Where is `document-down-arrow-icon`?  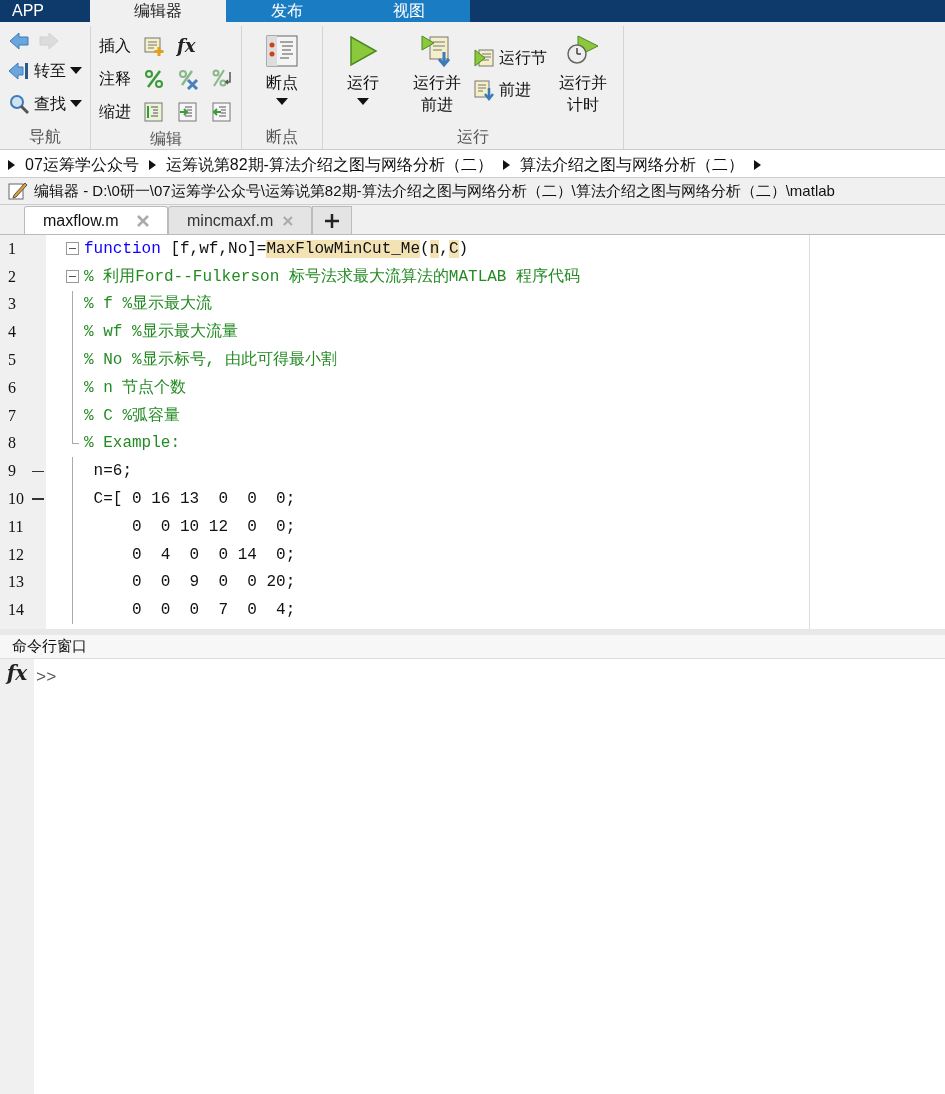 document-down-arrow-icon is located at coordinates (484, 90).